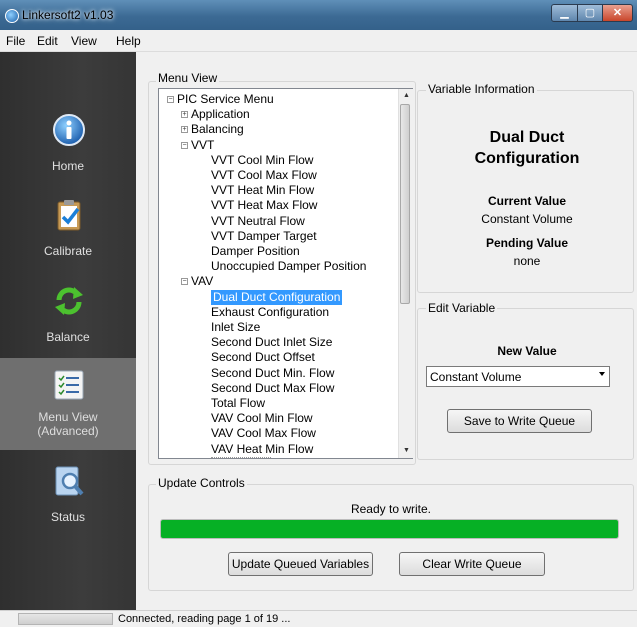  What do you see at coordinates (15, 41) in the screenshot?
I see `menu-file: File` at bounding box center [15, 41].